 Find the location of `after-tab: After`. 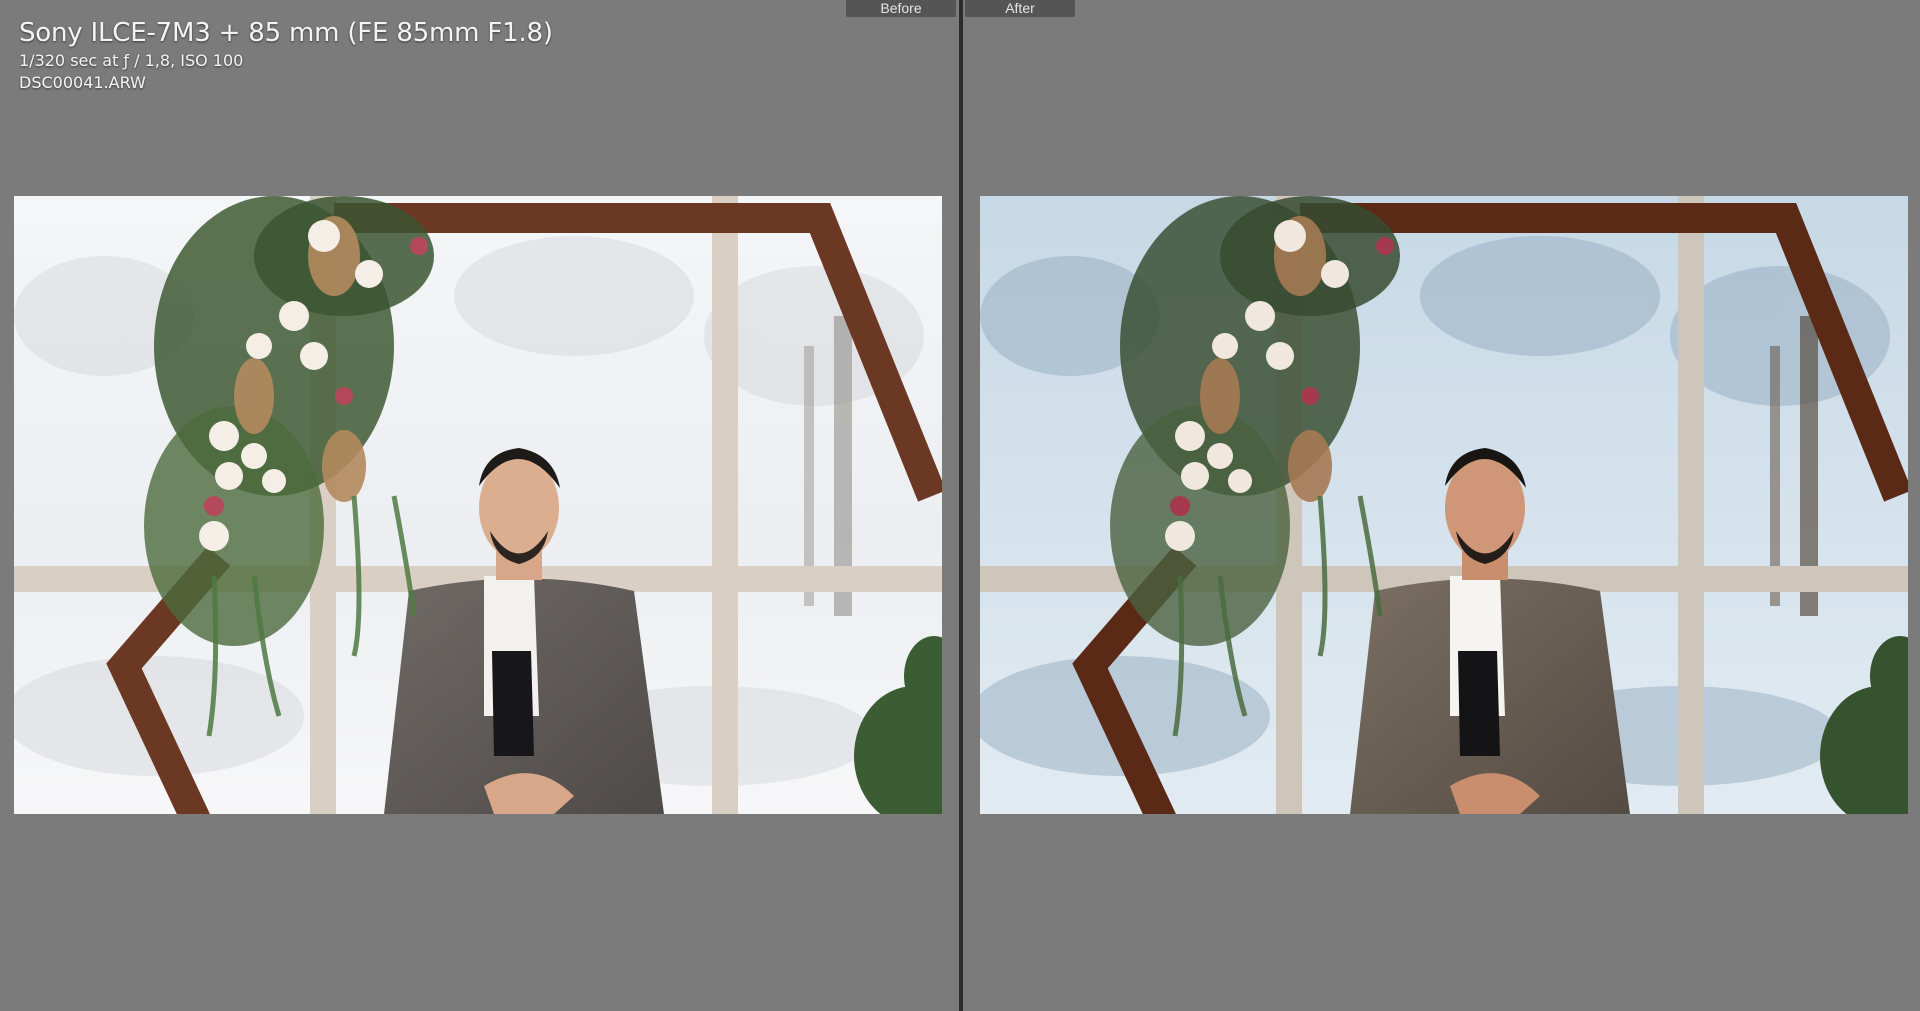

after-tab: After is located at coordinates (1020, 8).